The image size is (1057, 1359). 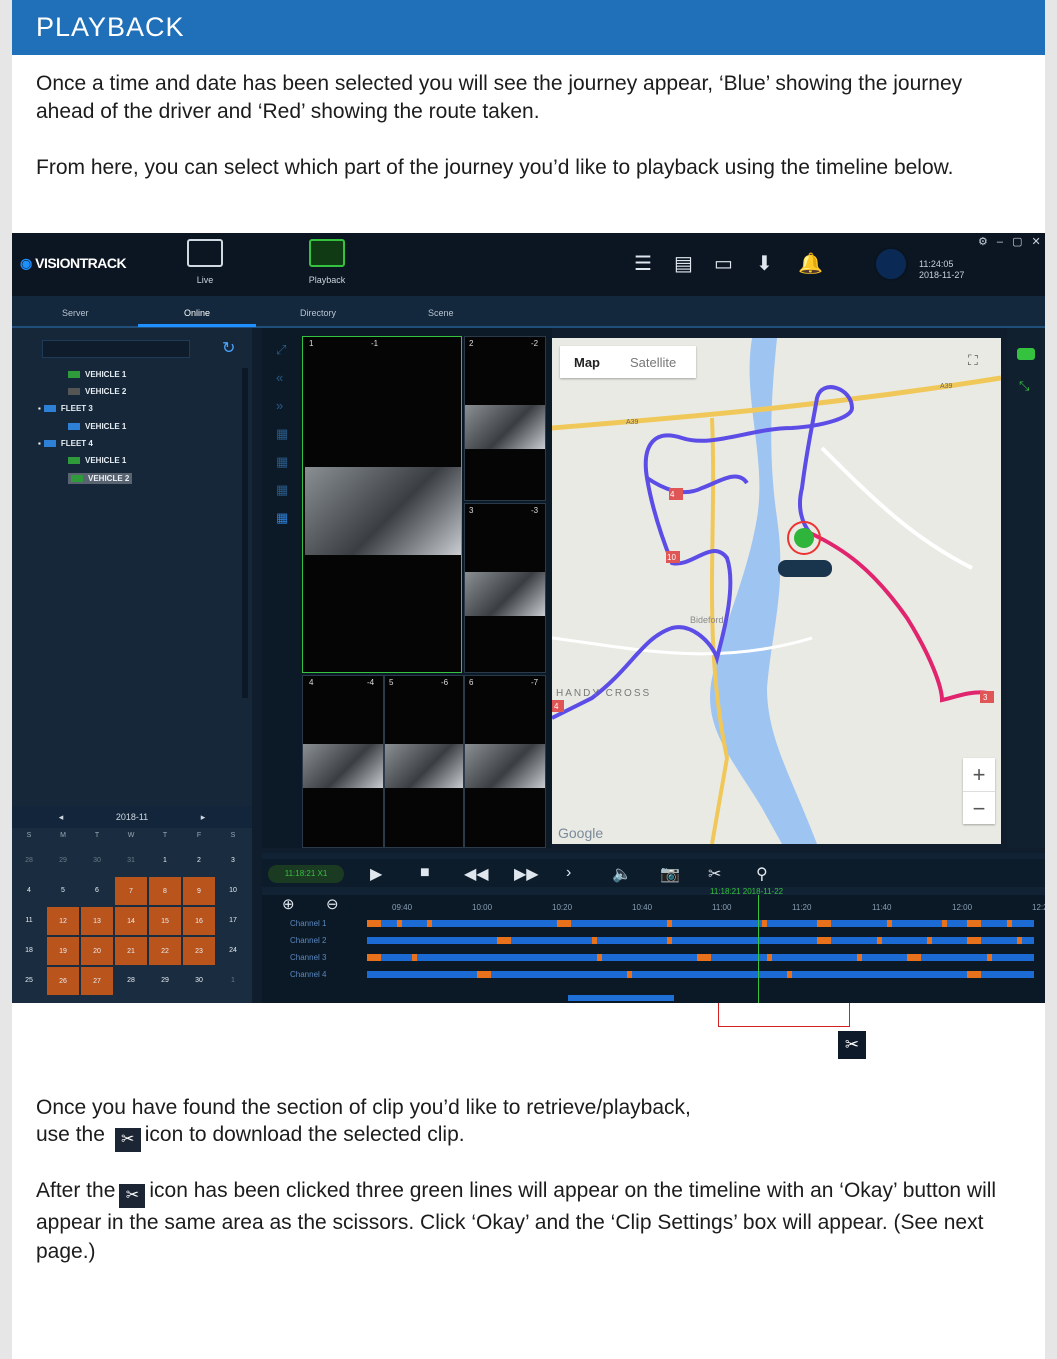 I want to click on calendar-day: 15, so click(x=165, y=921).